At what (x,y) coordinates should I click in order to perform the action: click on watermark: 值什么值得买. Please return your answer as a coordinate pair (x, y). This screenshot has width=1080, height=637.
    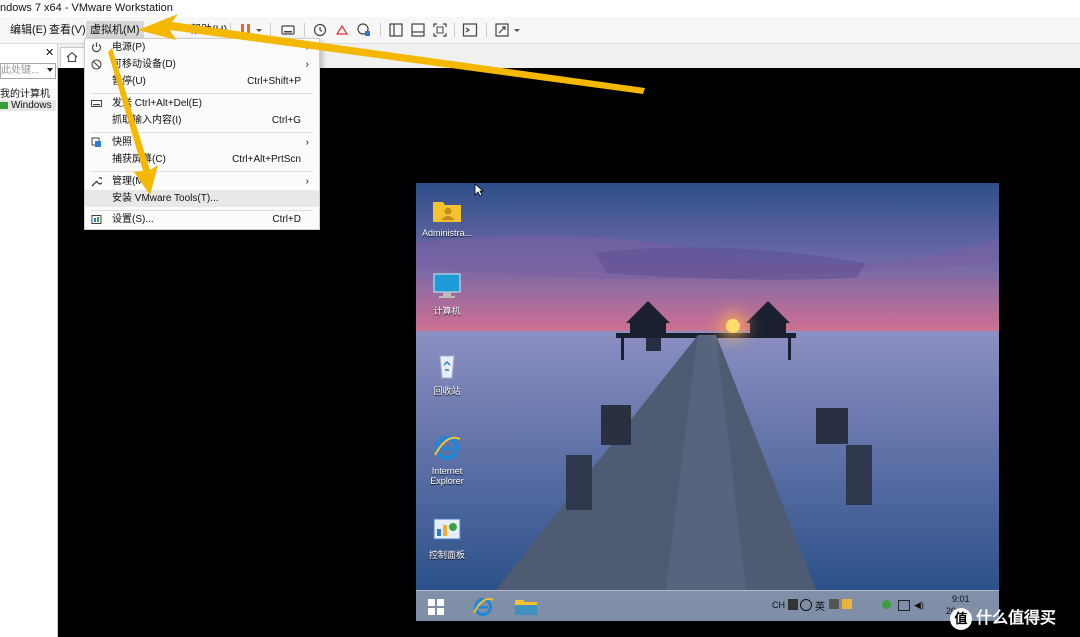
    Looking at the image, I should click on (1003, 617).